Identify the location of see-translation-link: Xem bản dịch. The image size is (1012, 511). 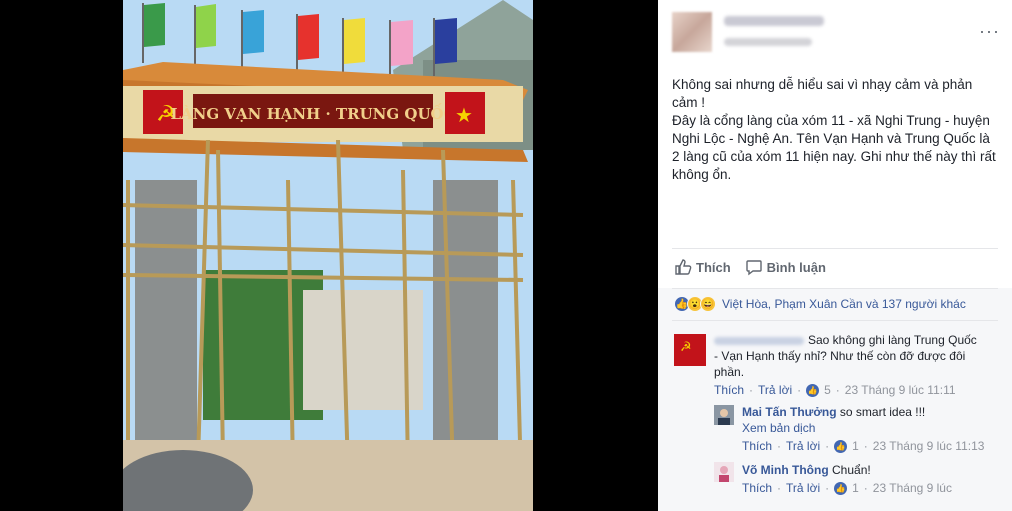
(872, 428).